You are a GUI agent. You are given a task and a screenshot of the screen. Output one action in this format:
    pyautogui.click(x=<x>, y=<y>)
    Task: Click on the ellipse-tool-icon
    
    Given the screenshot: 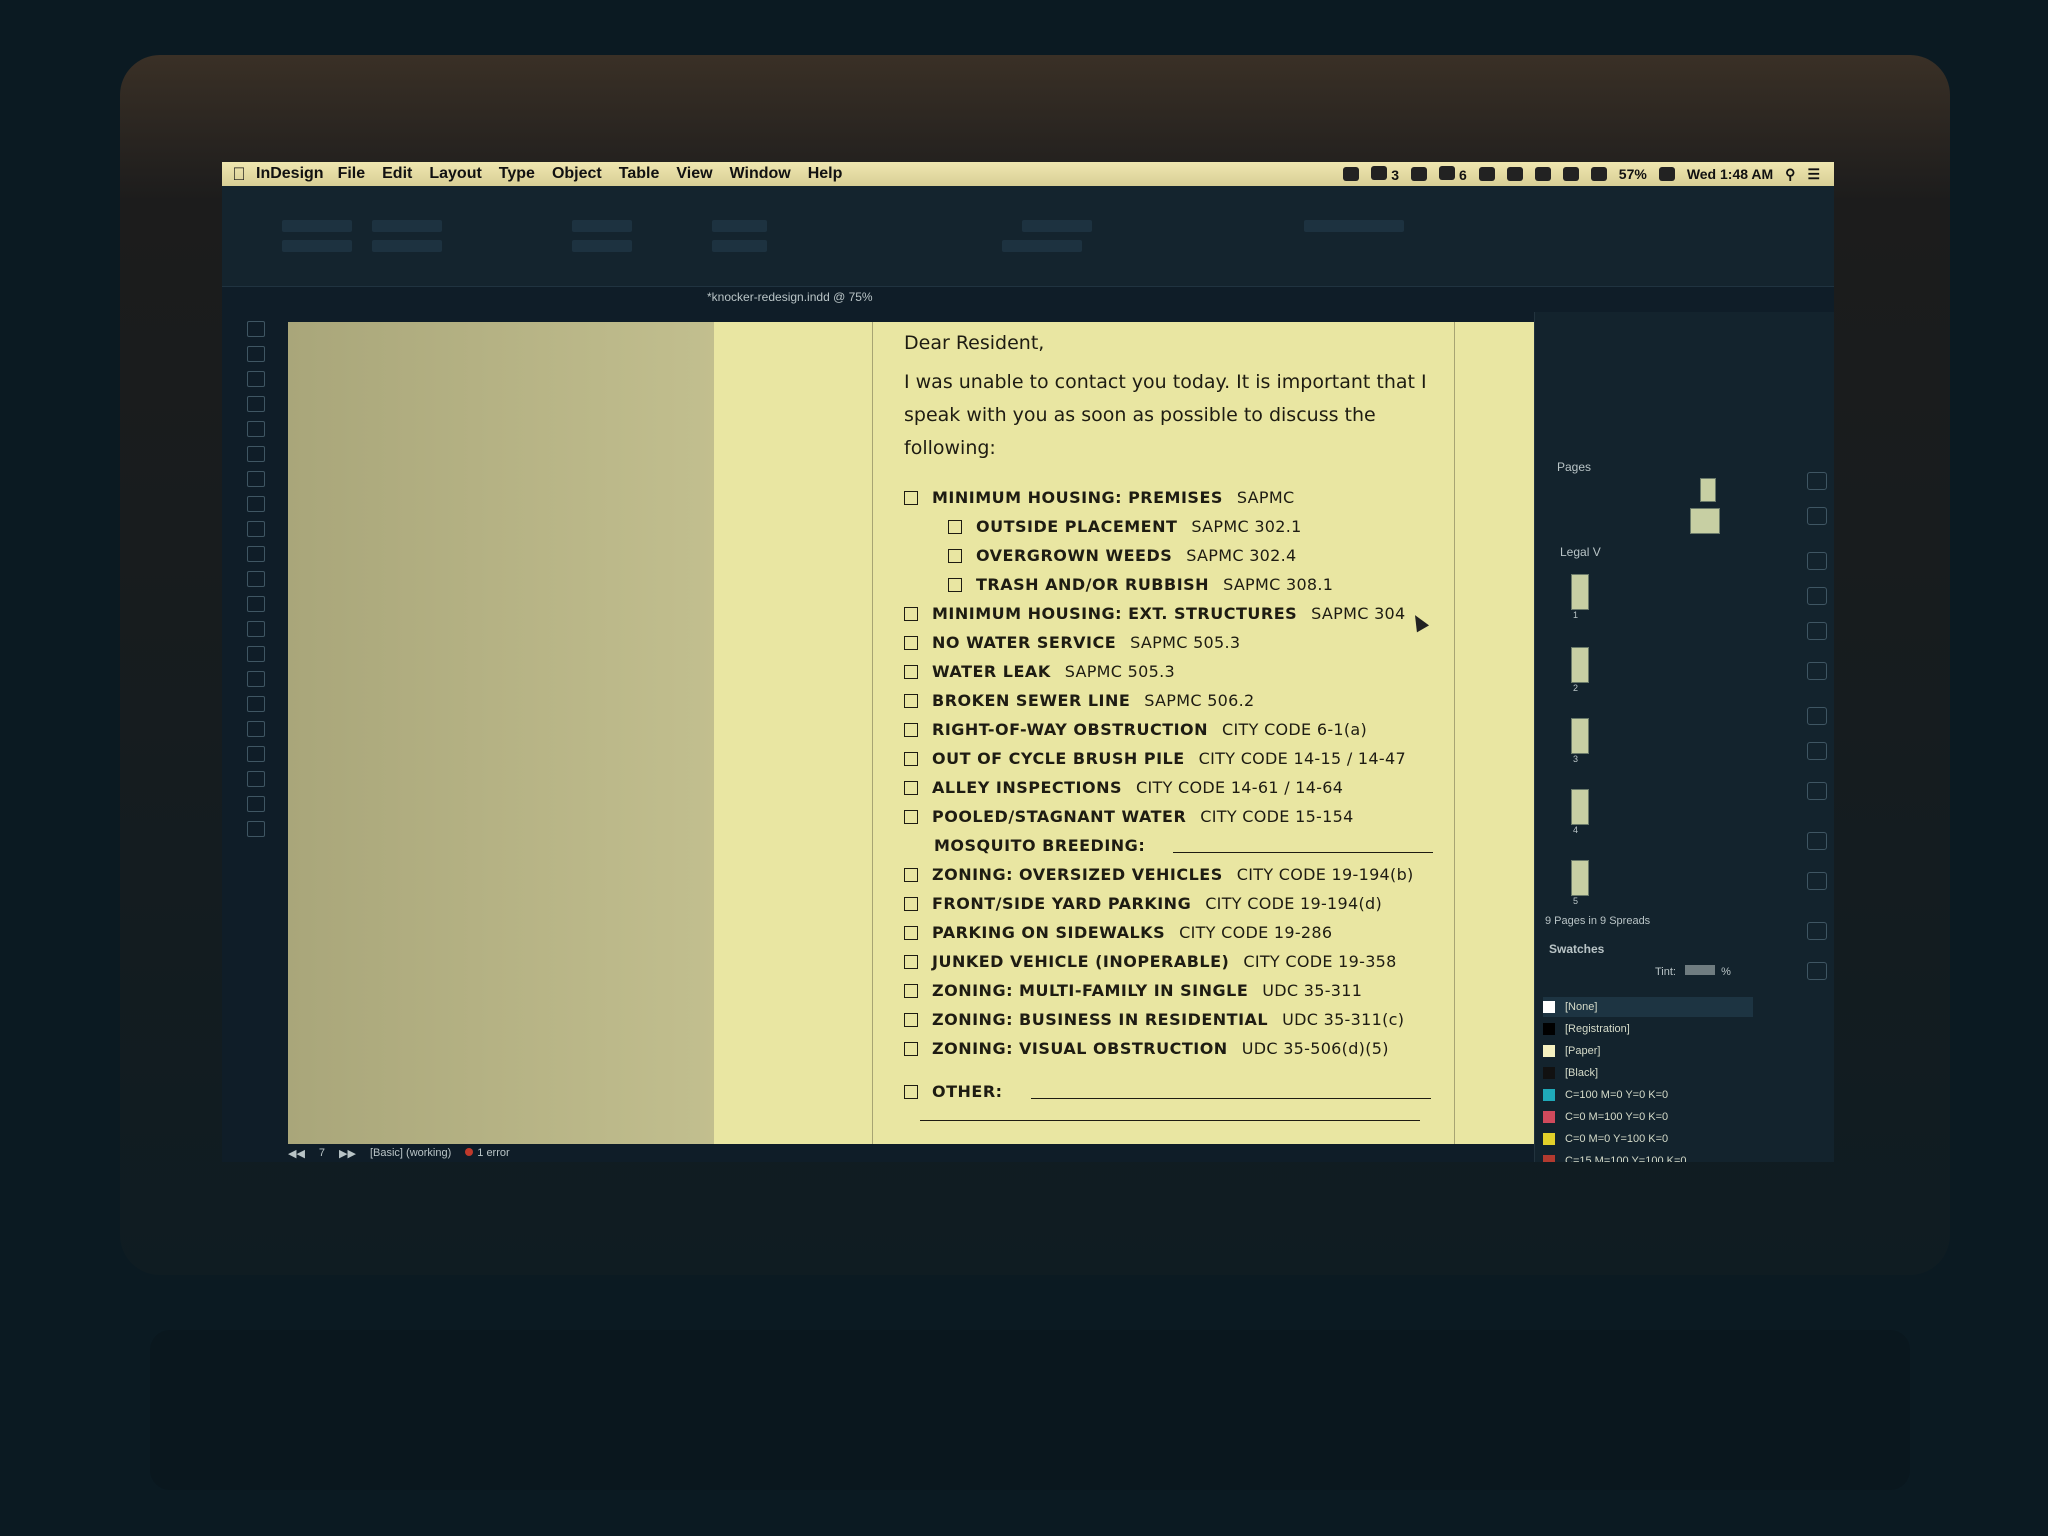 What is the action you would take?
    pyautogui.click(x=256, y=554)
    